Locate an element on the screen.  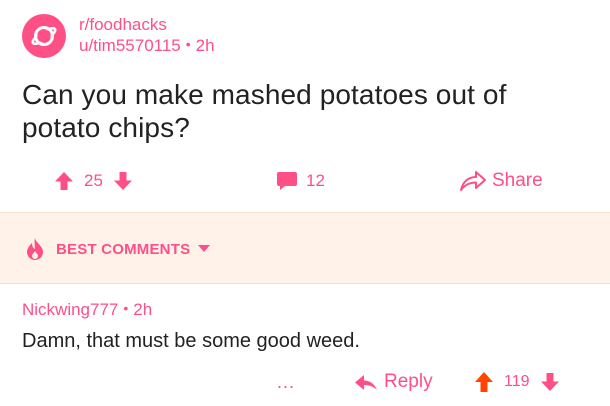
best-comments-dropdown: BEST COMMENTS is located at coordinates (117, 249).